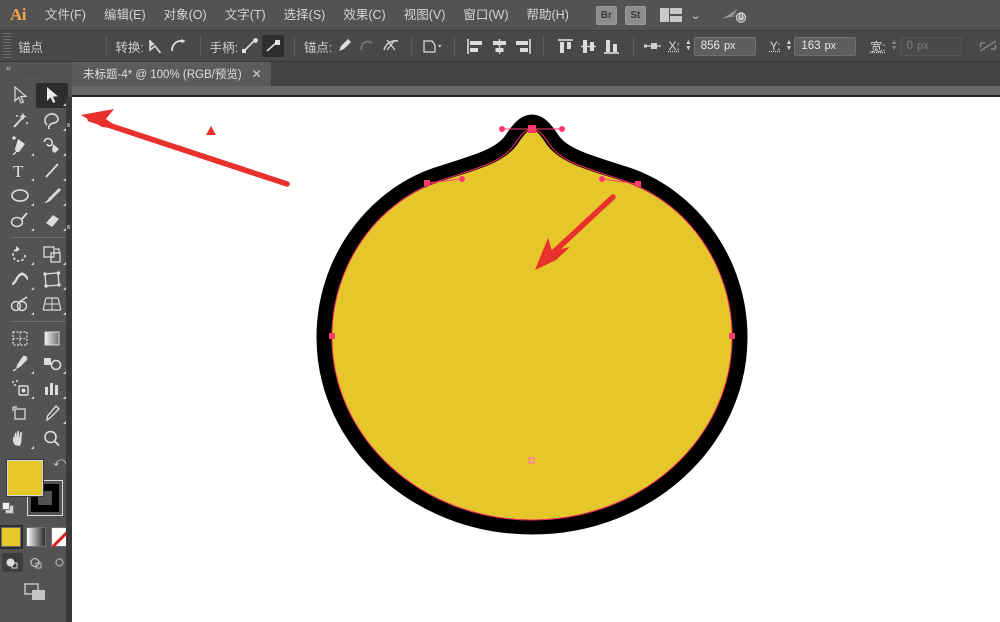 Image resolution: width=1000 pixels, height=622 pixels. What do you see at coordinates (52, 145) in the screenshot?
I see `tool-curvature` at bounding box center [52, 145].